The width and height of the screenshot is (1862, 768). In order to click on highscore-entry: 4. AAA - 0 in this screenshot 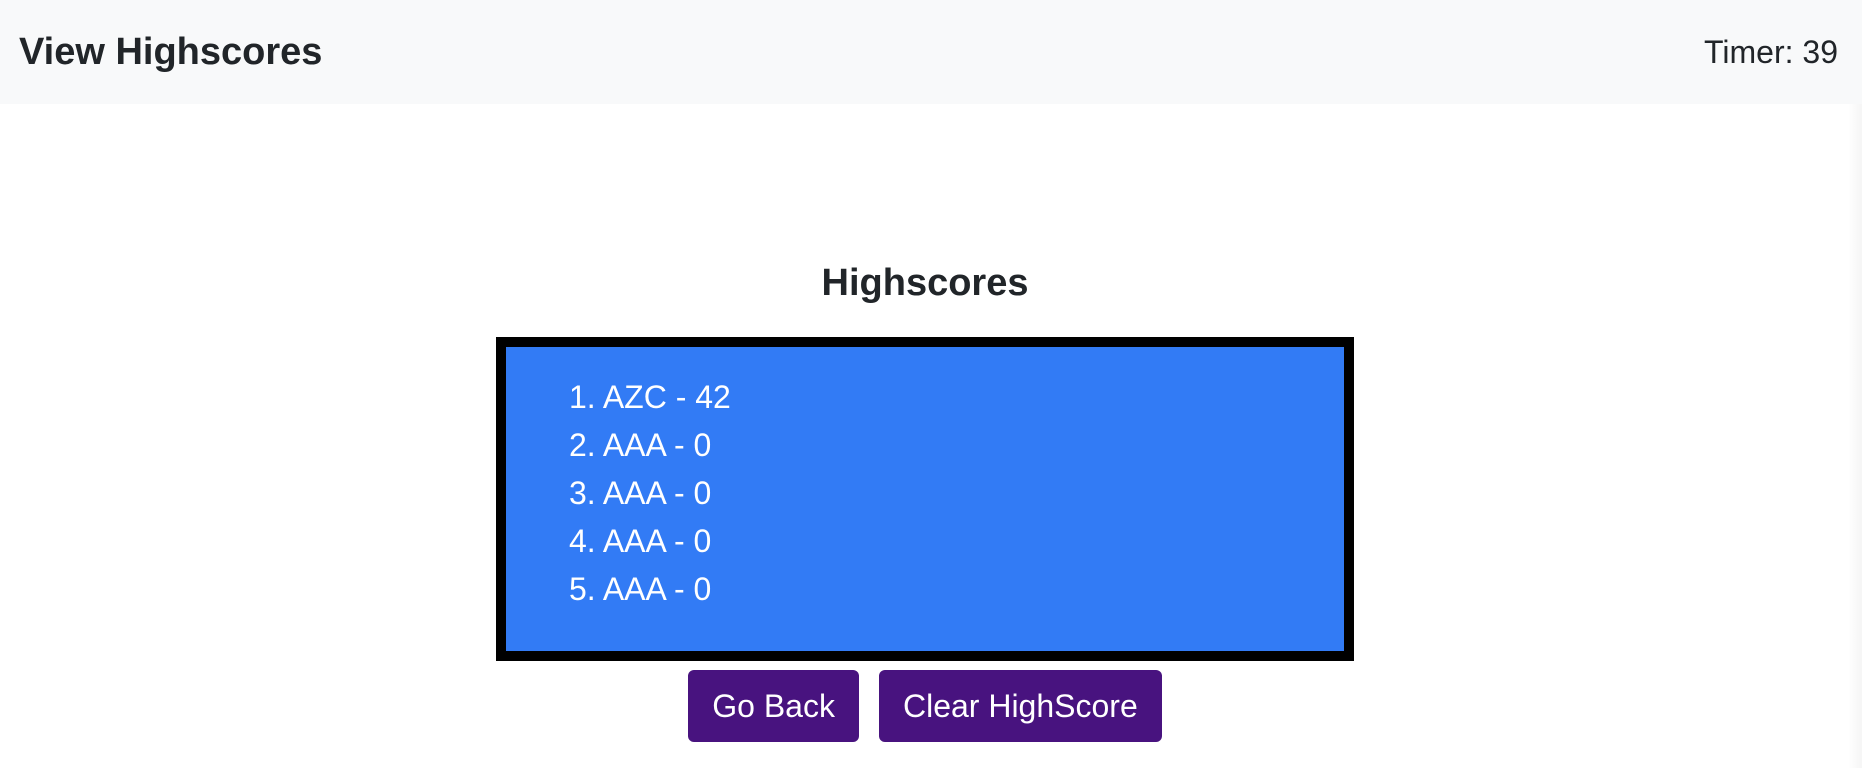, I will do `click(640, 541)`.